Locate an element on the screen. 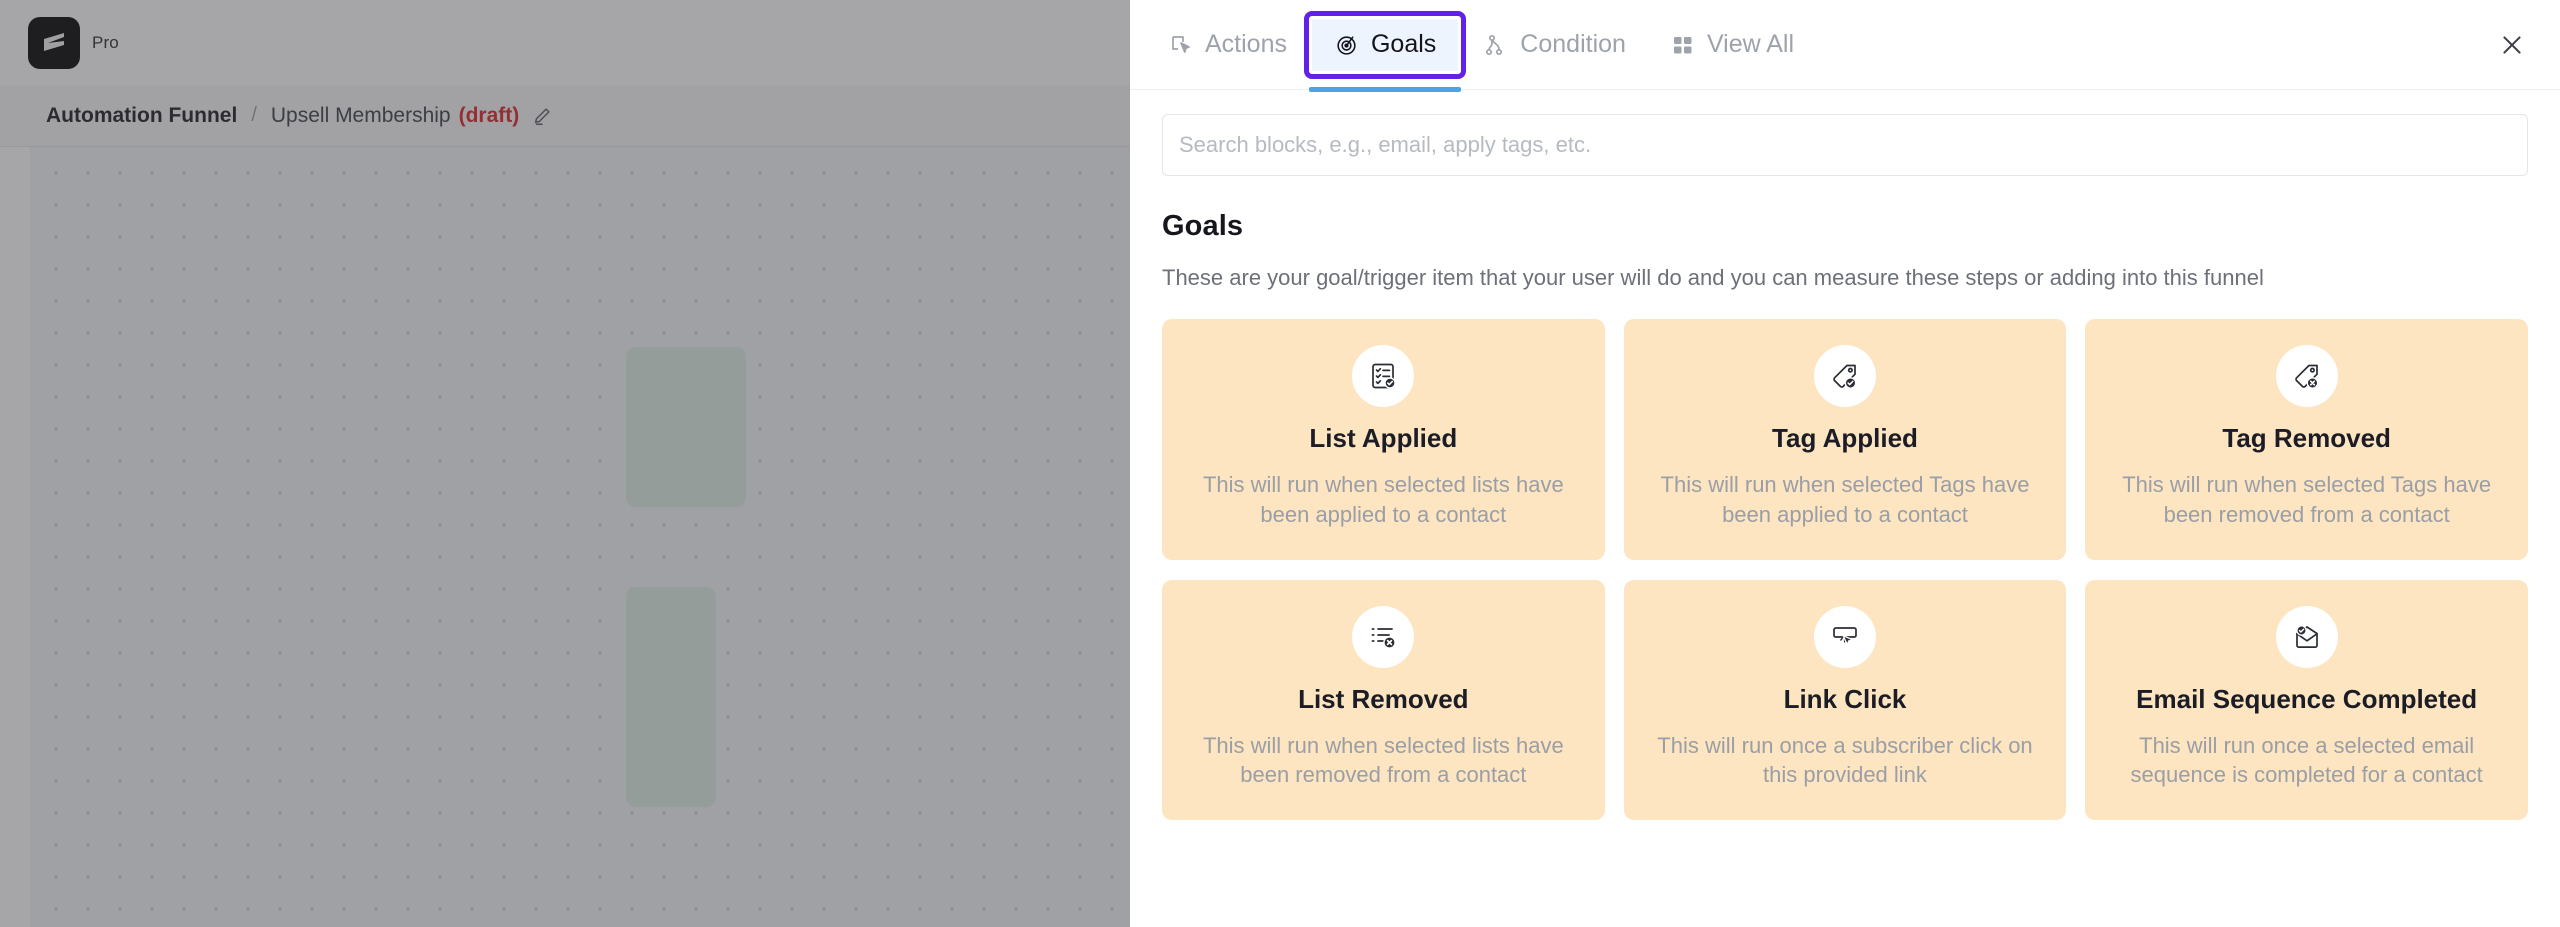 The image size is (2560, 927). goal-card-title: List Applied is located at coordinates (1383, 438).